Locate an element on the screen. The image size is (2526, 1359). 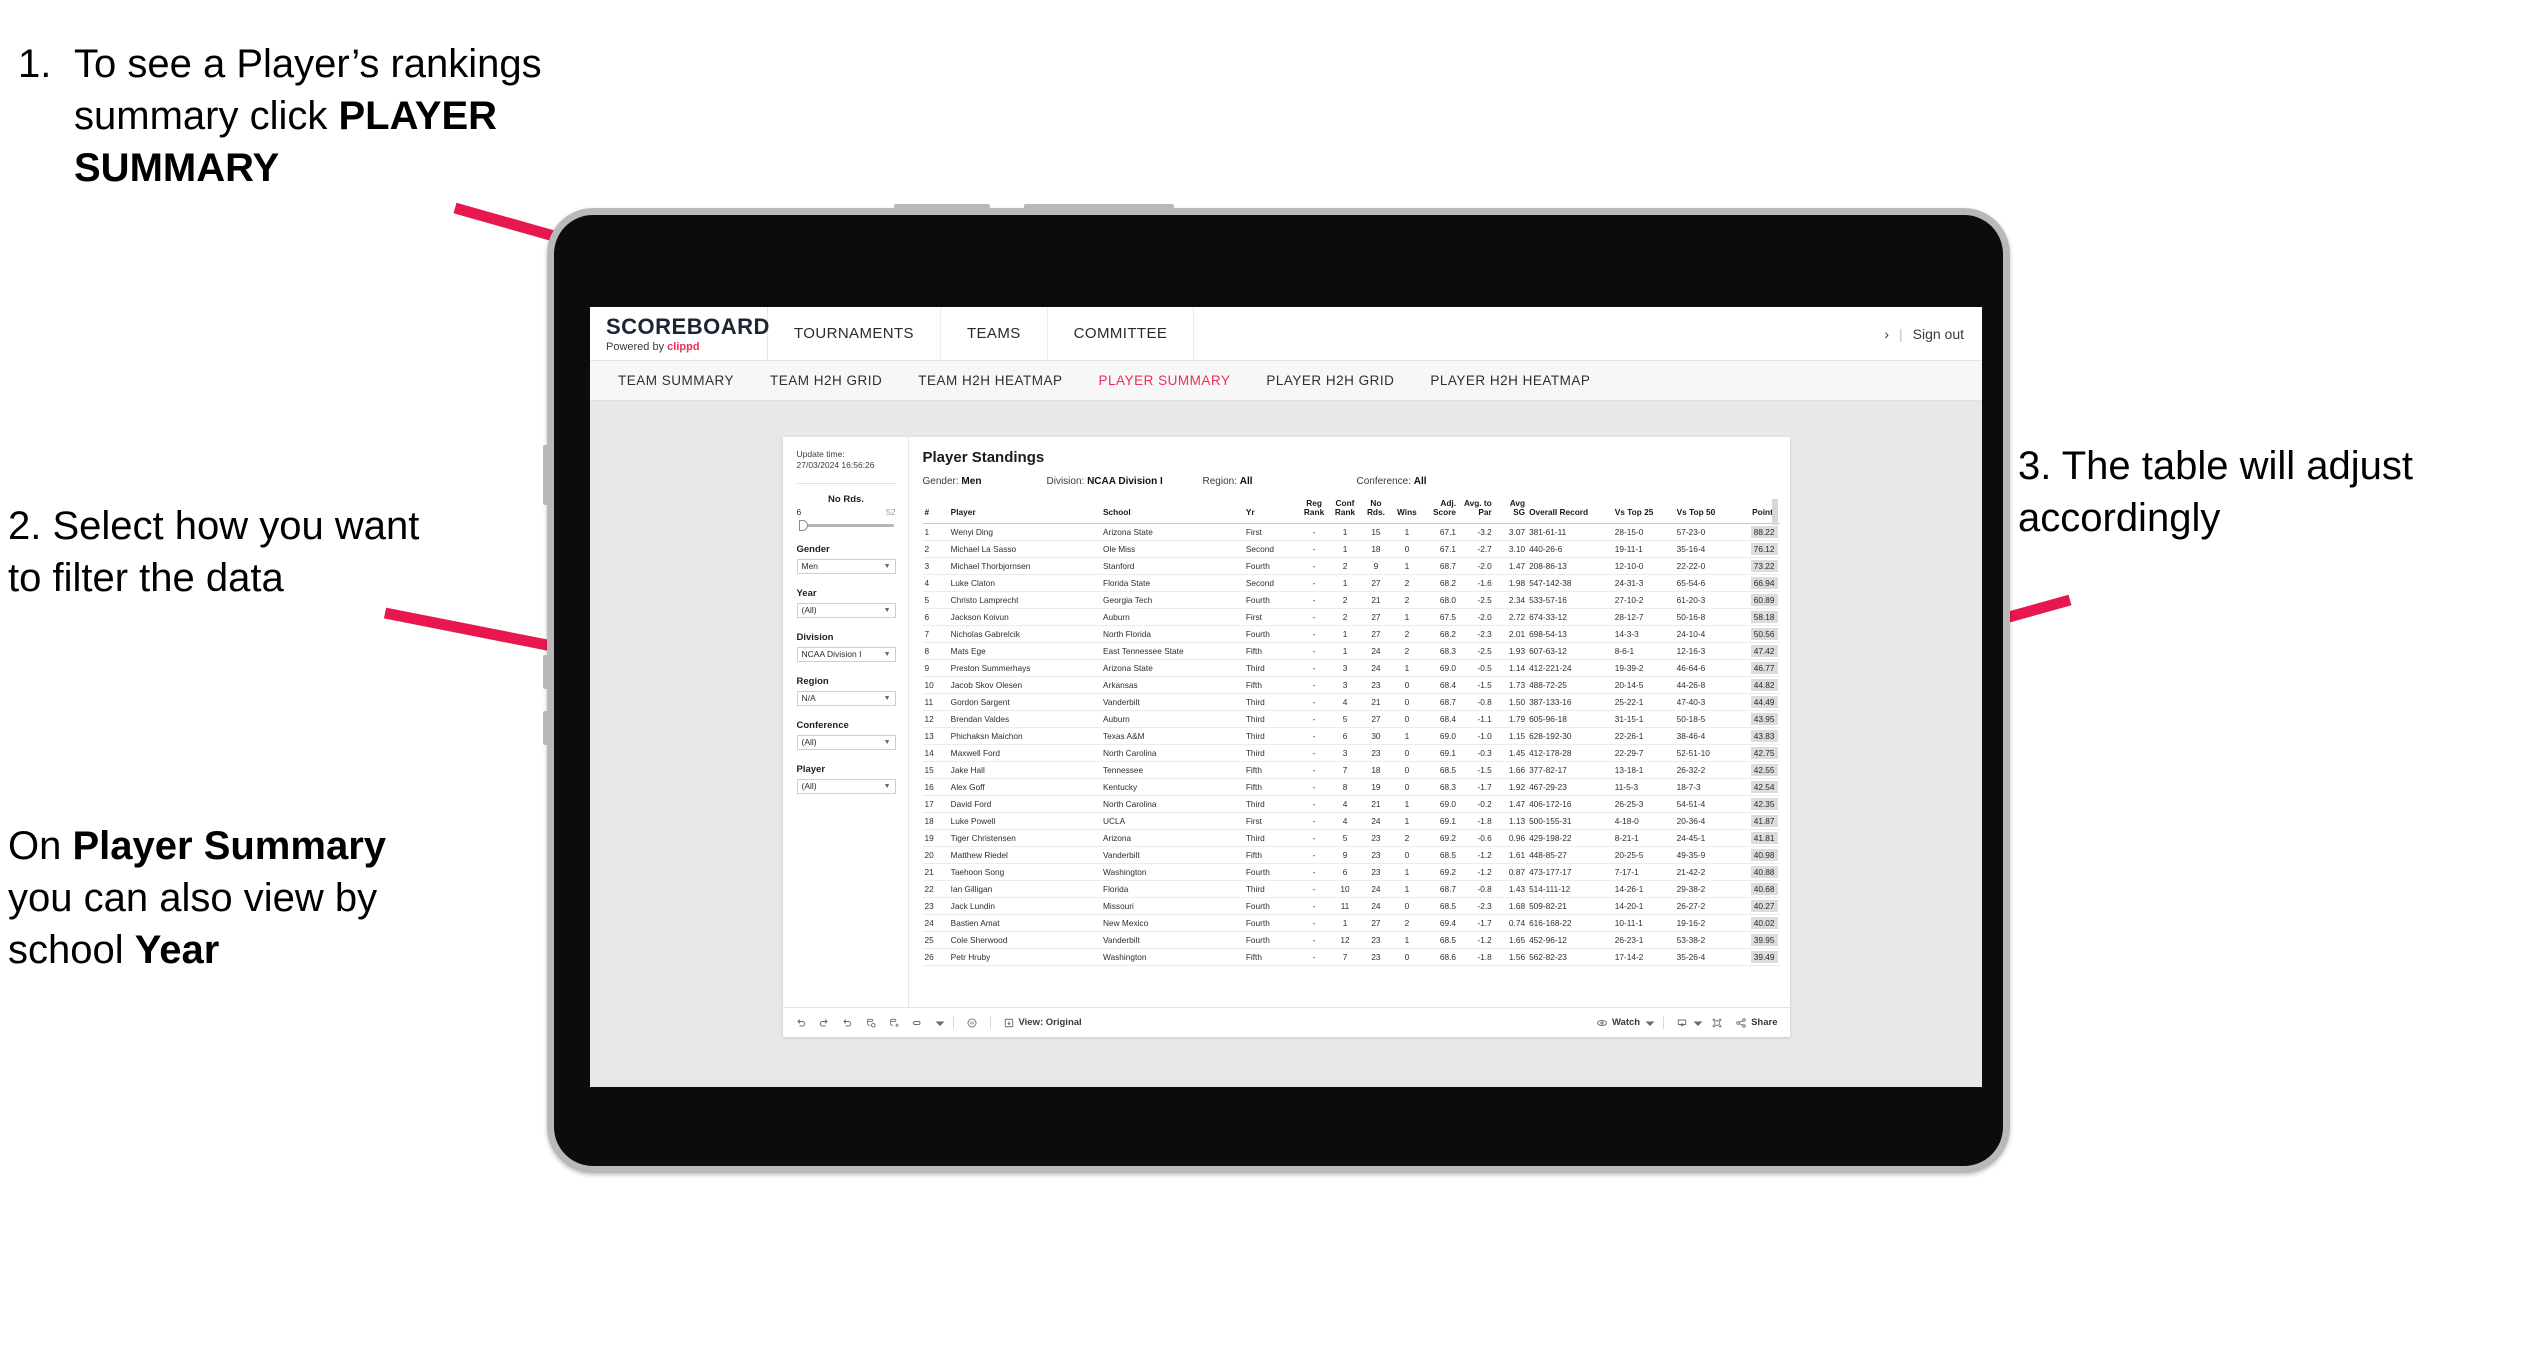
cell-adj: 68.4 is located at coordinates (1440, 719).